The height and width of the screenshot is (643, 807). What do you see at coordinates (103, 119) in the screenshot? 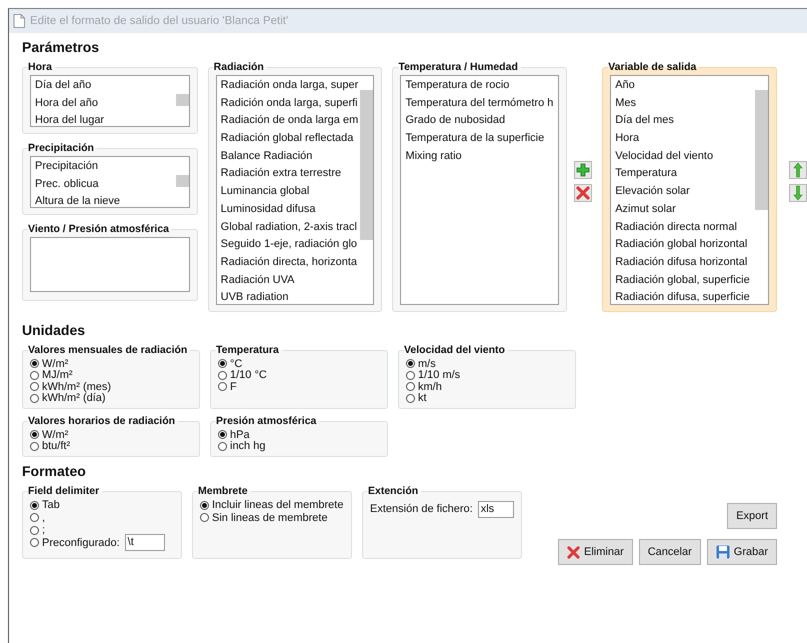
I see `list-item: Hora del lugar` at bounding box center [103, 119].